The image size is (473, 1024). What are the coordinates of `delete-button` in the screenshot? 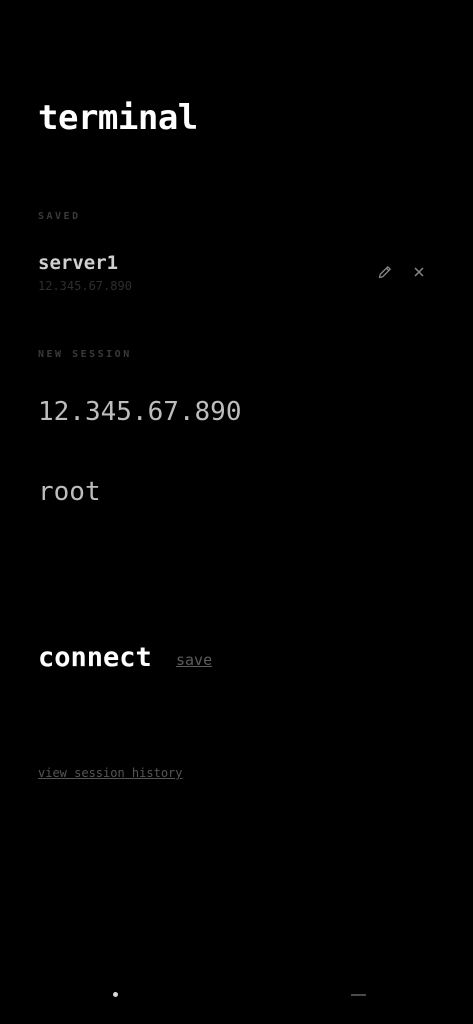 It's located at (419, 272).